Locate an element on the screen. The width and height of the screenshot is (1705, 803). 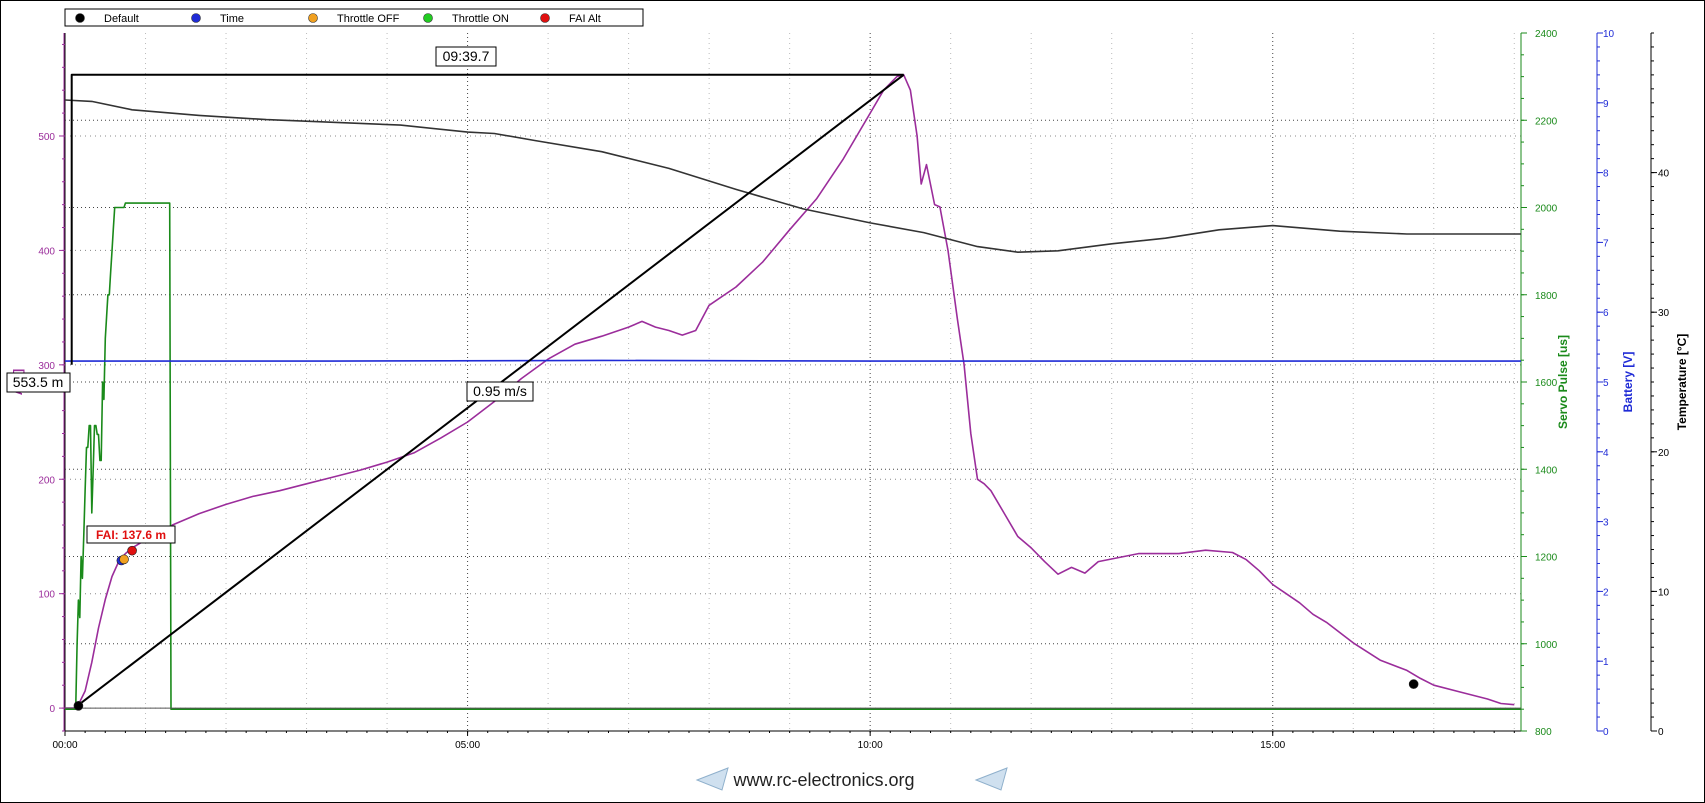
battery-axis-title: Battery [V] is located at coordinates (1628, 382).